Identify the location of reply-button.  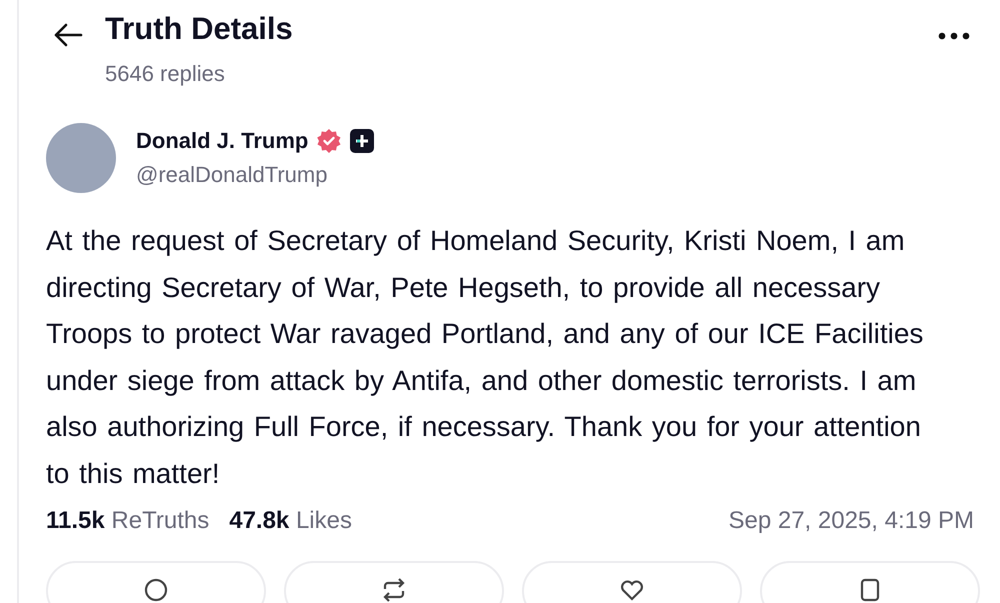
(156, 582).